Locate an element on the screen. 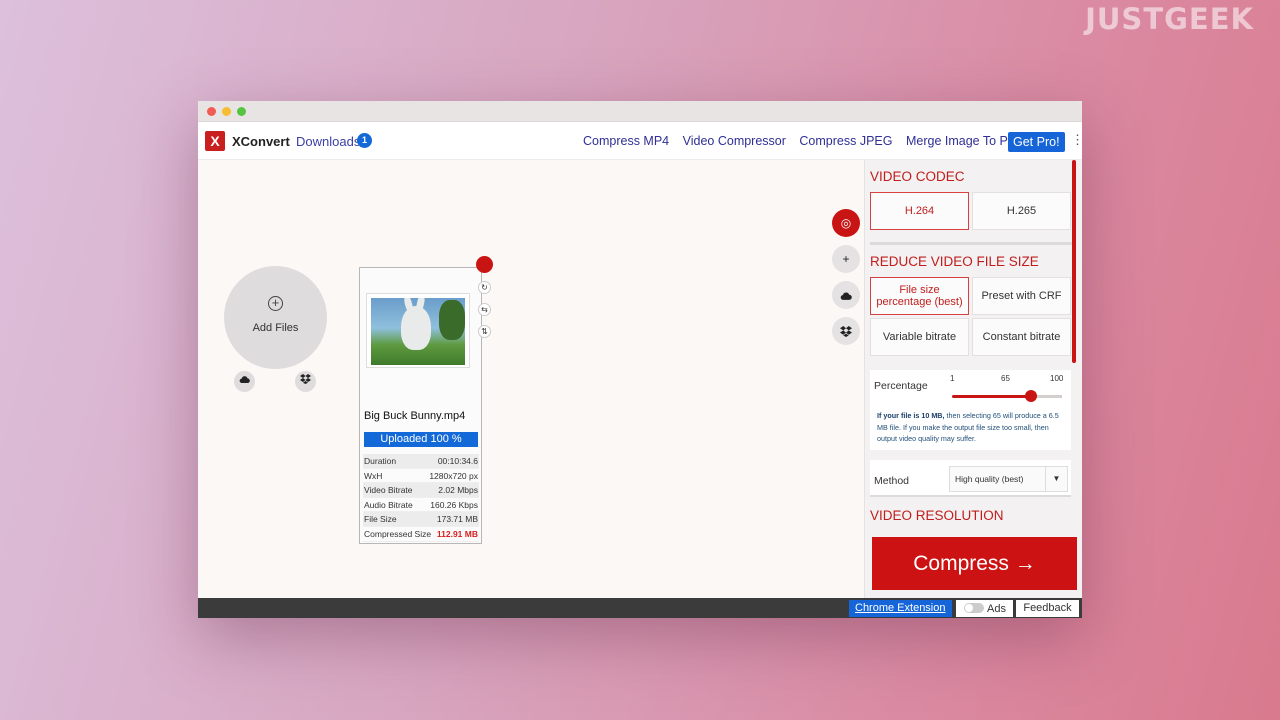 This screenshot has width=1280, height=720. watermark-logo: JUSTGEEK is located at coordinates (1169, 19).